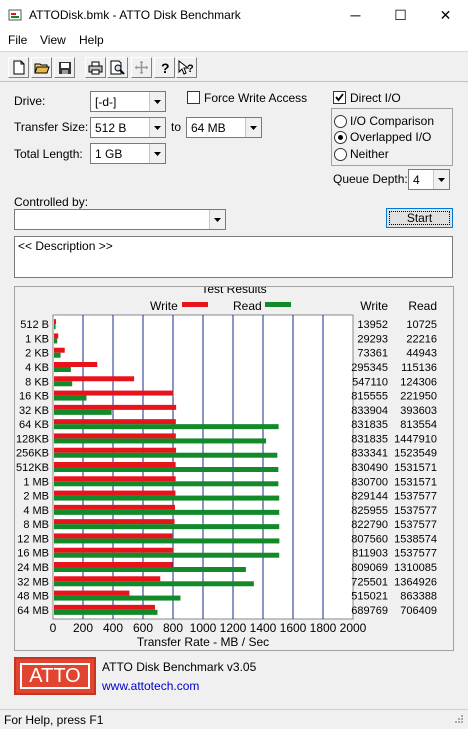 The image size is (468, 729). What do you see at coordinates (418, 397) in the screenshot?
I see `read-value: 221950` at bounding box center [418, 397].